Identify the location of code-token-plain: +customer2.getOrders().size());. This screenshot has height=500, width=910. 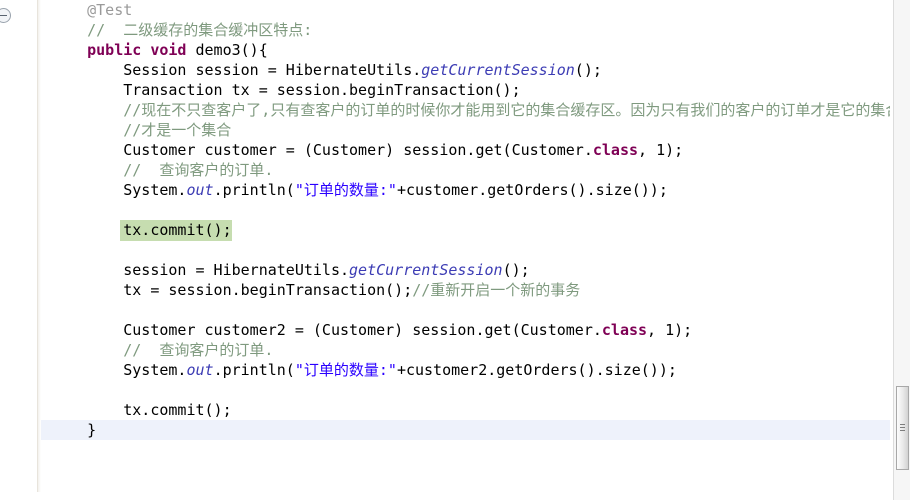
(536, 370).